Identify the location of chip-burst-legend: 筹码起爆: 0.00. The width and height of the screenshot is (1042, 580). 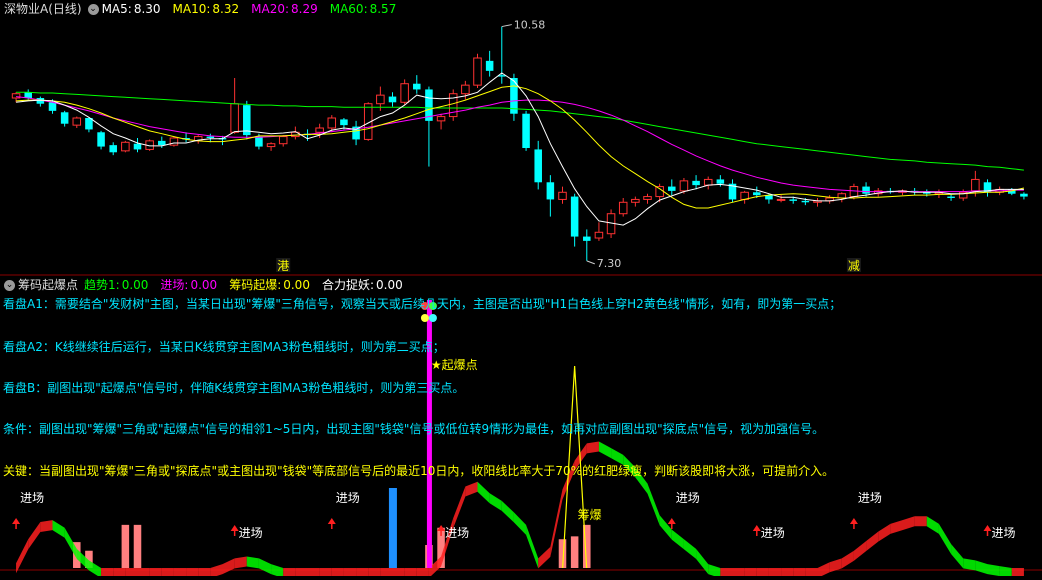
(272, 285).